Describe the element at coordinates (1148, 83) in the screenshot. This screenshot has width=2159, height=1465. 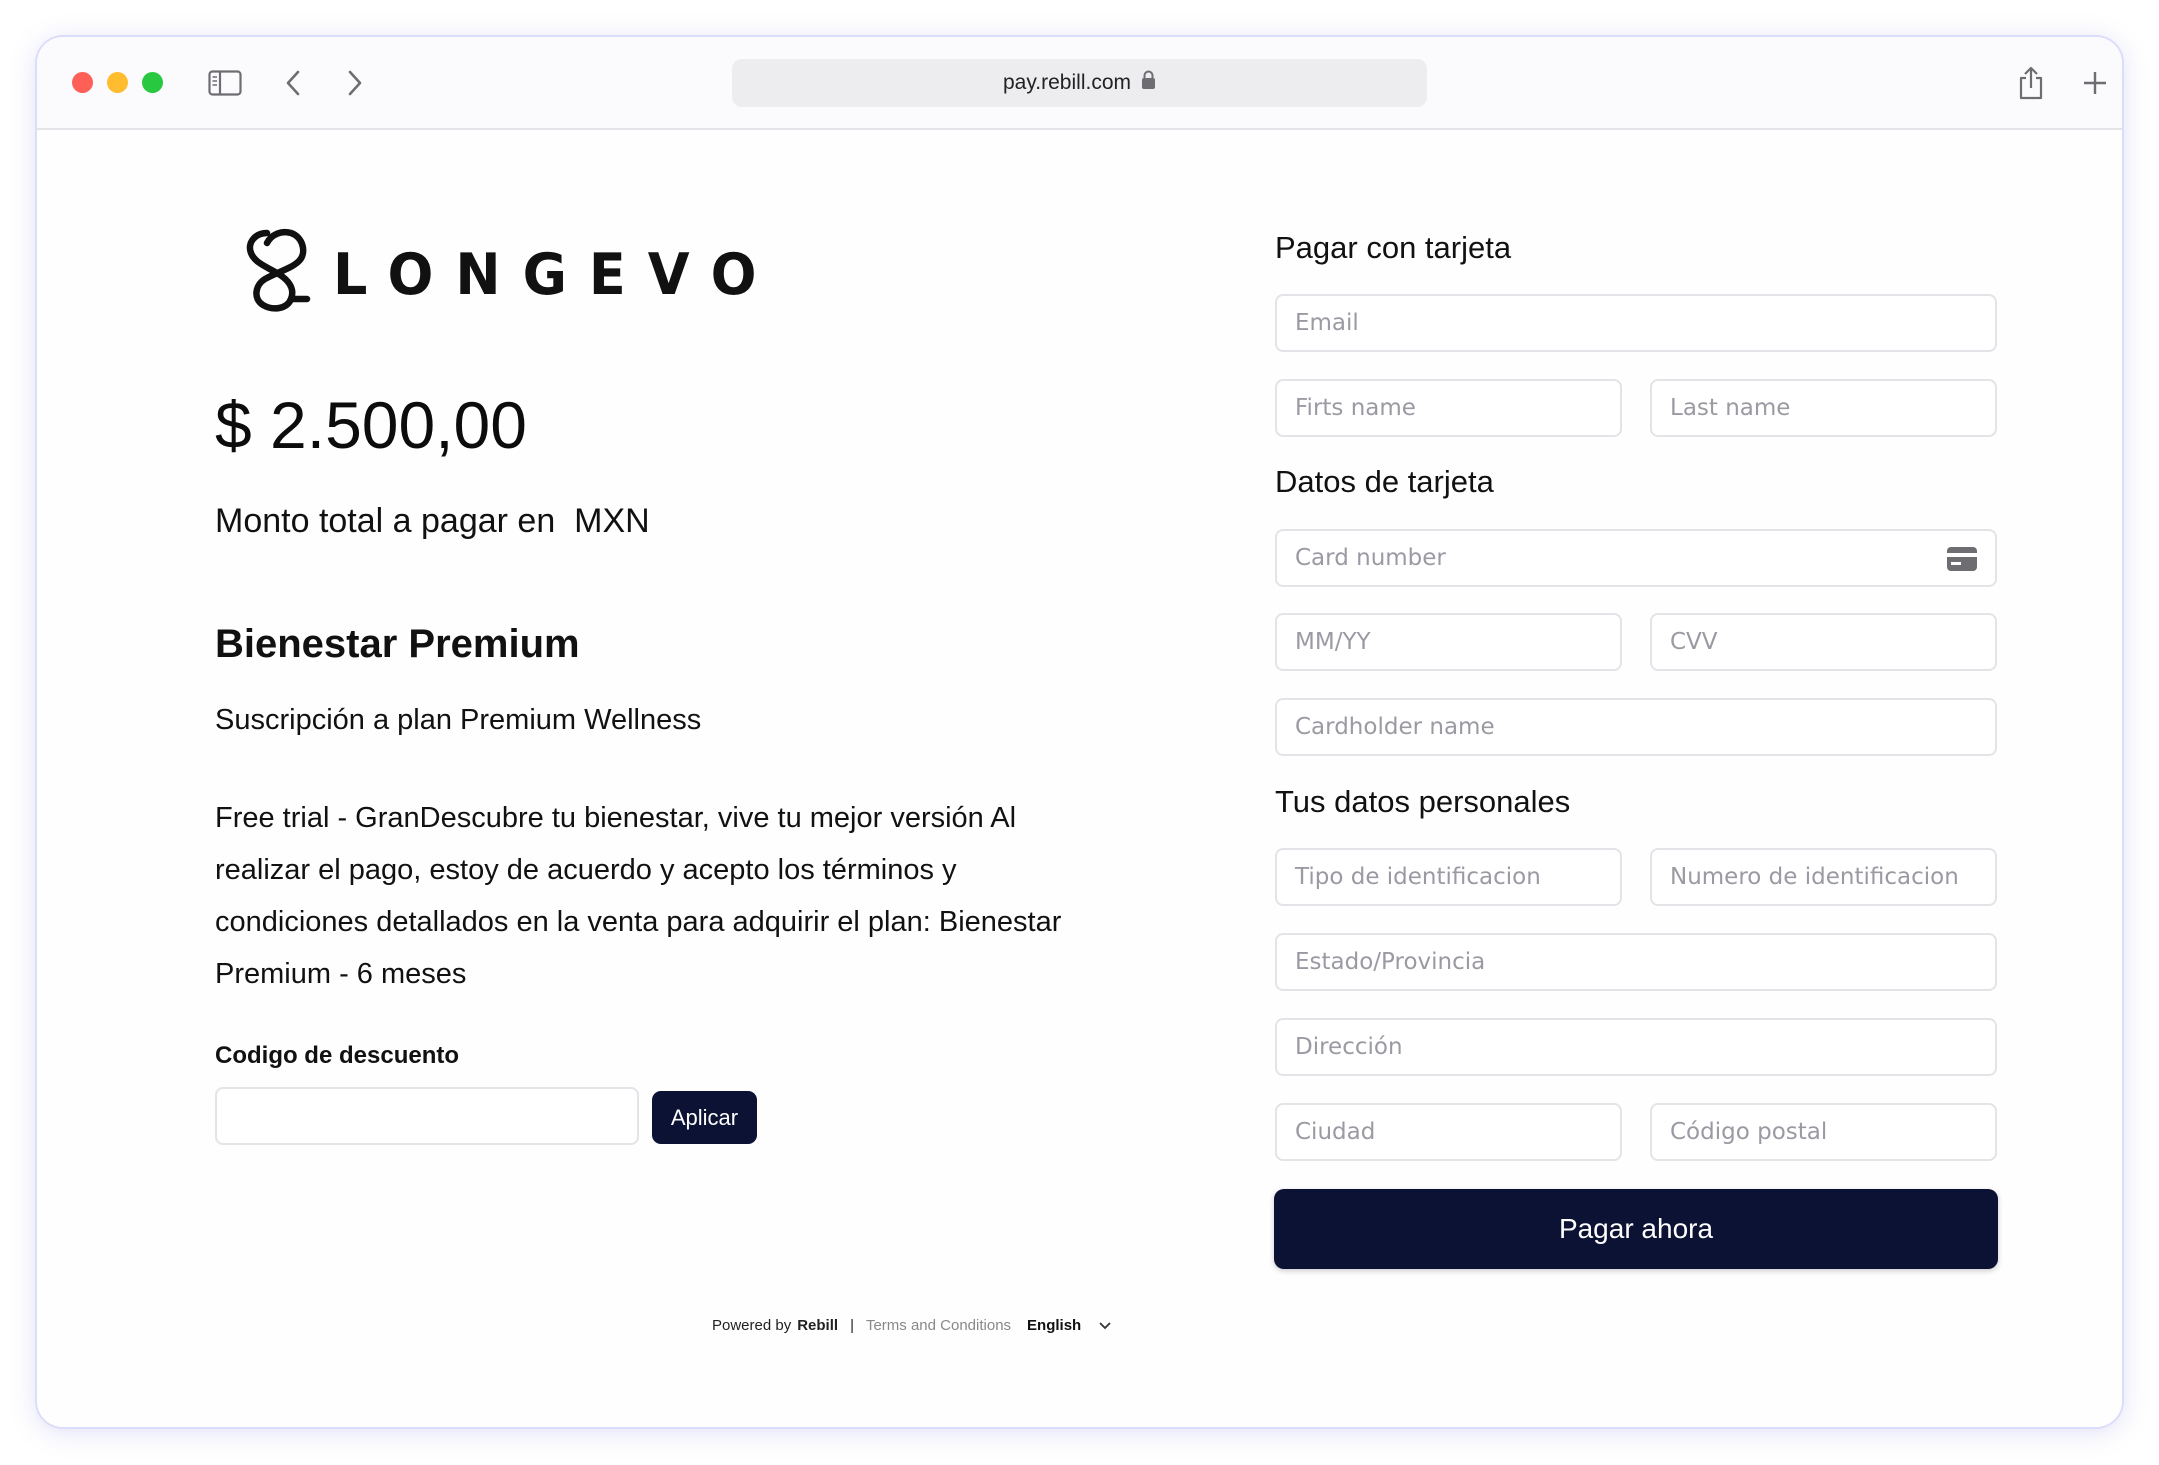
I see `lock-icon` at that location.